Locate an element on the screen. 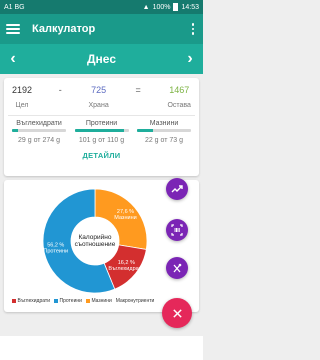  divider is located at coordinates (101, 115).